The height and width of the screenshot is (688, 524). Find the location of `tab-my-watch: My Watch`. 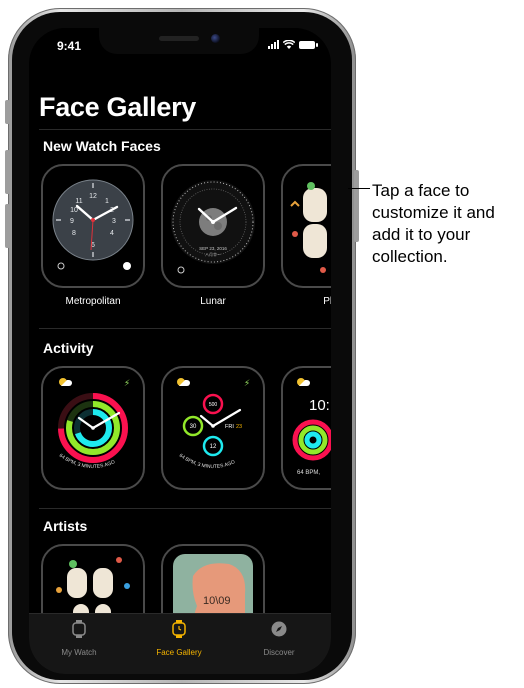

tab-my-watch: My Watch is located at coordinates (79, 640).